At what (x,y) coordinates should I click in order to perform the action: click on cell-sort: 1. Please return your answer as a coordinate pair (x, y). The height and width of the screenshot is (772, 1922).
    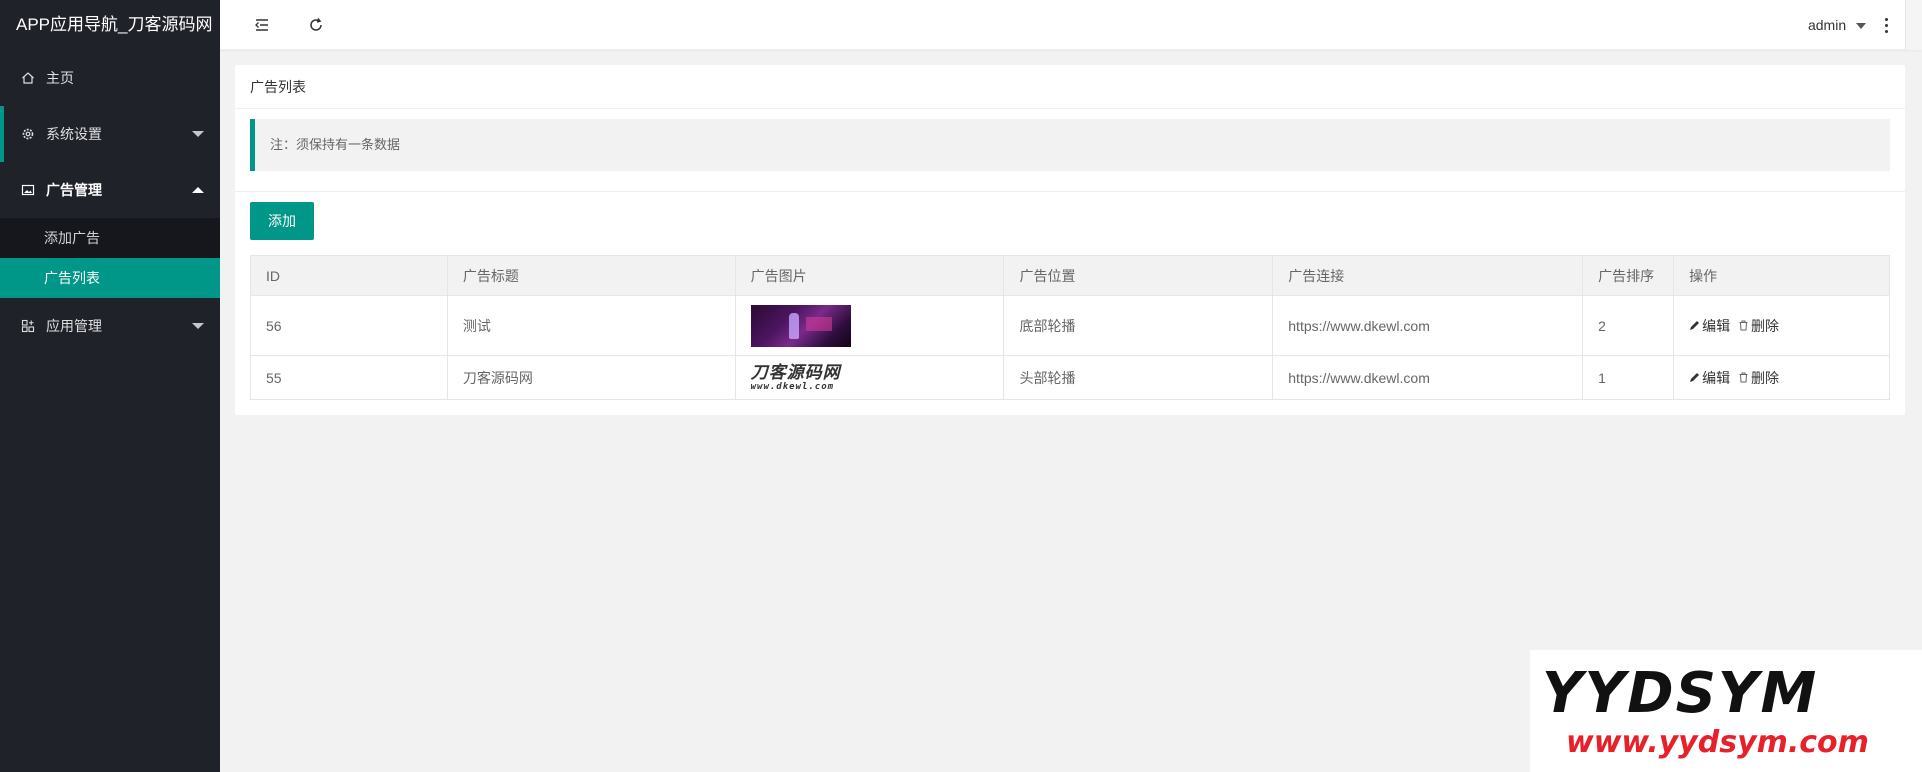
    Looking at the image, I should click on (1628, 377).